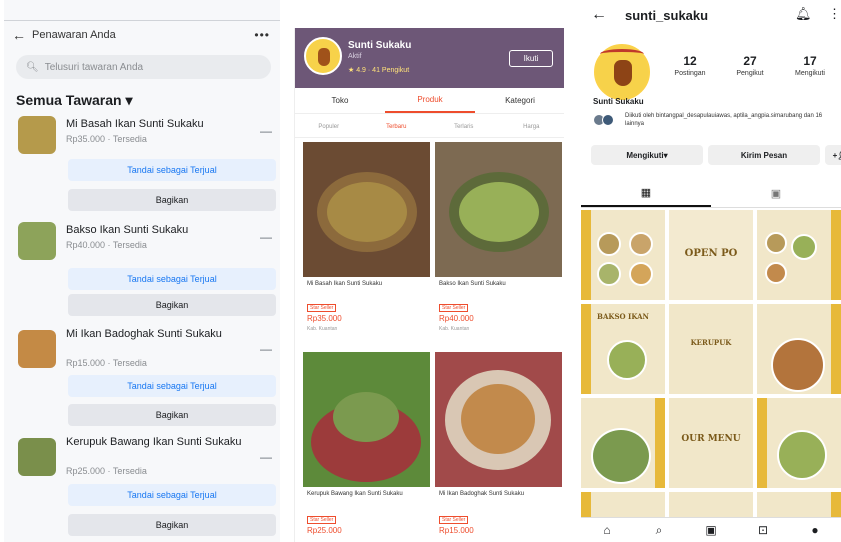  What do you see at coordinates (74, 100) in the screenshot?
I see `section-title: Semua Tawaran ▾` at bounding box center [74, 100].